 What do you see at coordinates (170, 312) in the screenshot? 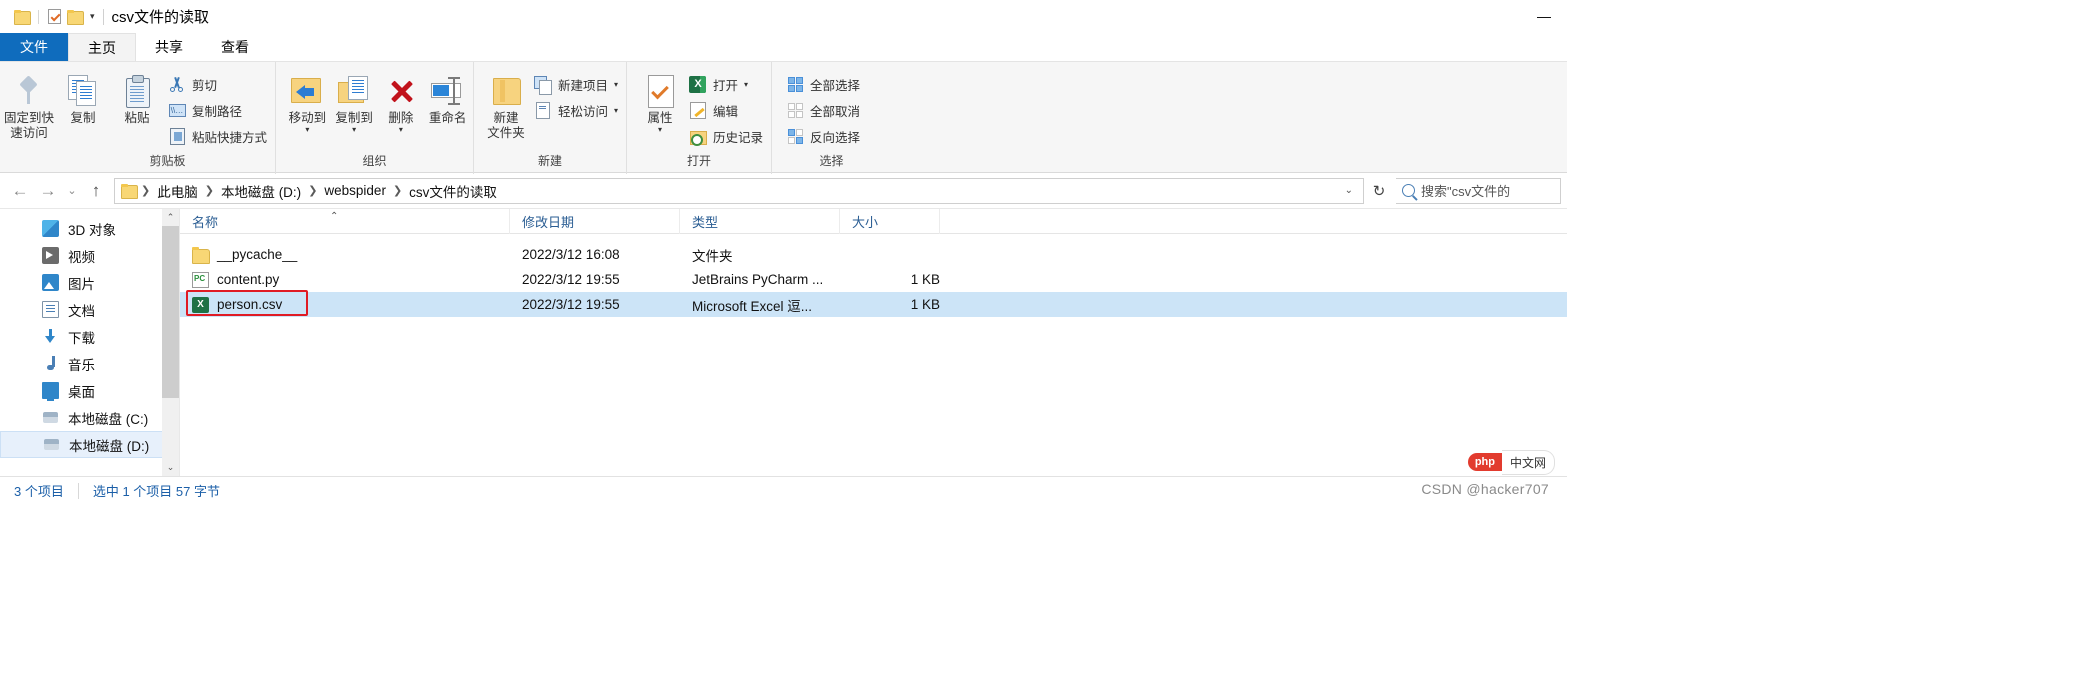
I see `scrollbar-thumb` at bounding box center [170, 312].